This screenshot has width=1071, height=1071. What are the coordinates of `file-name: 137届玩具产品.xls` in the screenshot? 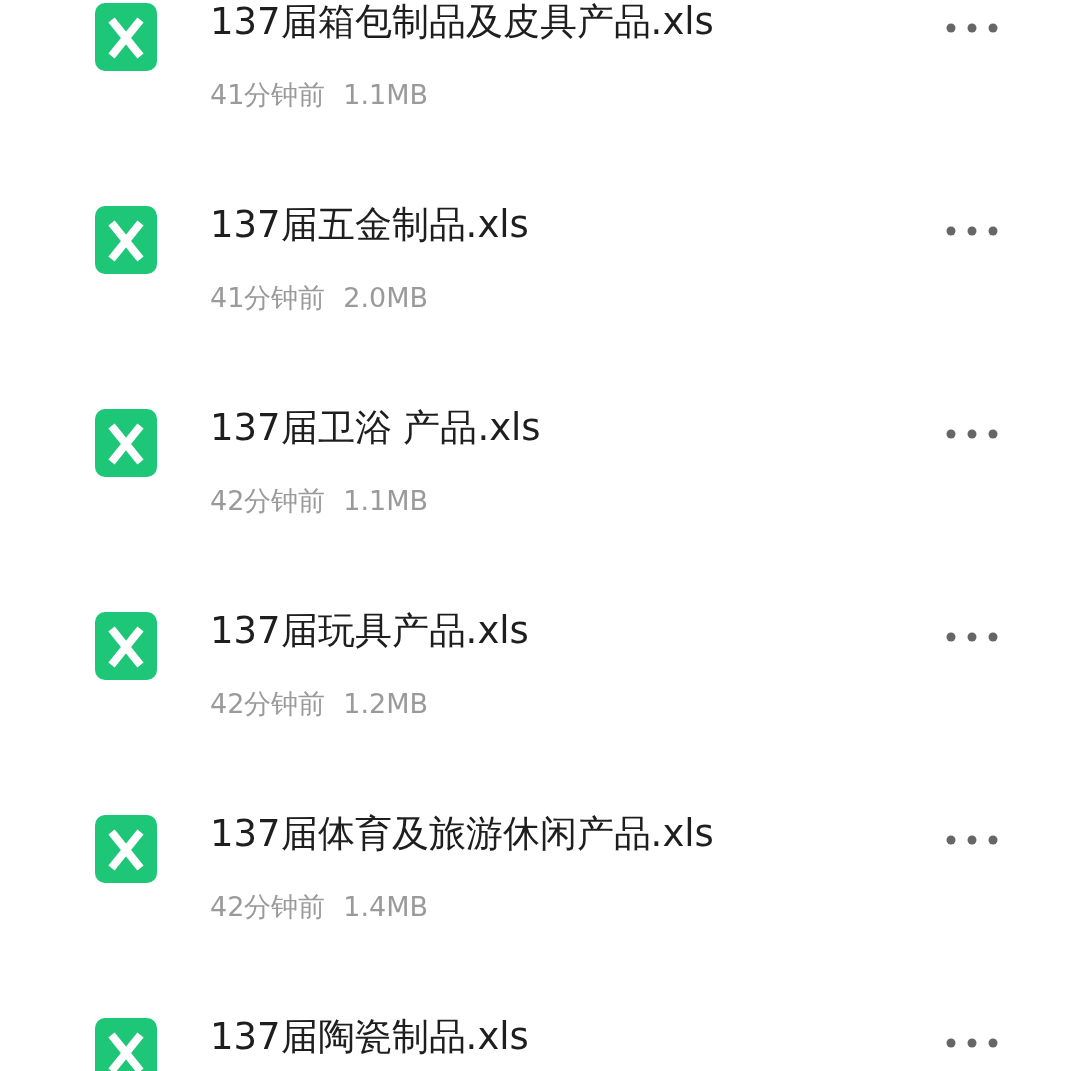 It's located at (578, 631).